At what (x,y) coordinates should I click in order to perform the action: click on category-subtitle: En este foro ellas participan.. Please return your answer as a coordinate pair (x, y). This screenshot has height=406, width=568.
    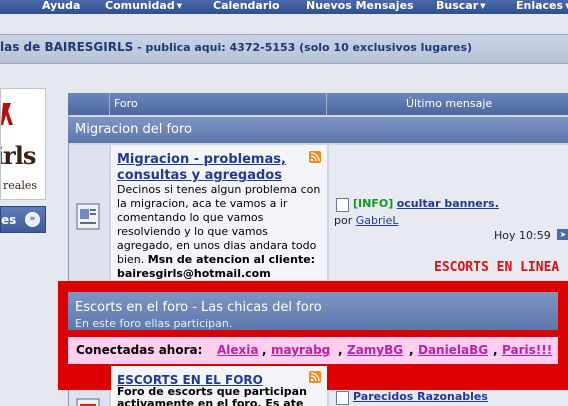
    Looking at the image, I should click on (154, 323).